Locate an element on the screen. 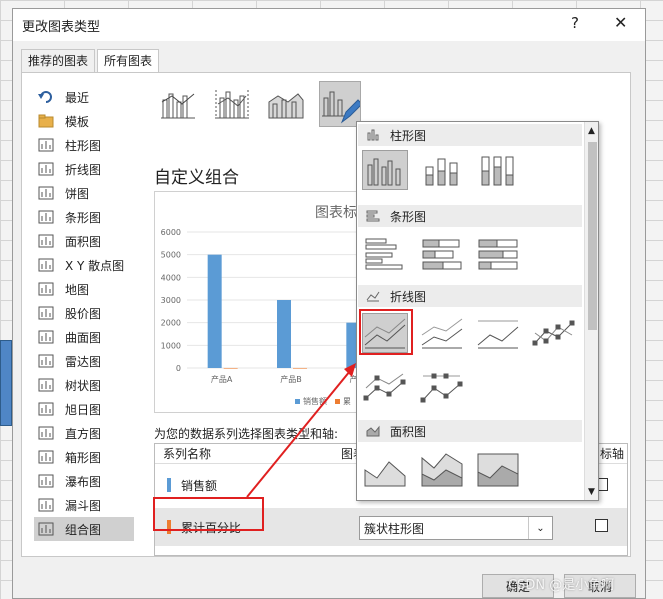  stacked-line-markers-icon is located at coordinates (384, 387).